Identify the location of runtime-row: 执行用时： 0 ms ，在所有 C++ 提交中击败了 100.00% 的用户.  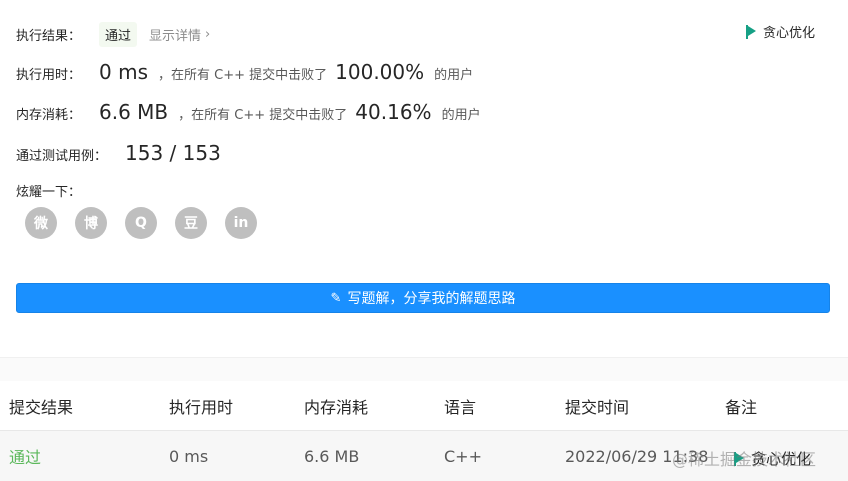
(244, 72).